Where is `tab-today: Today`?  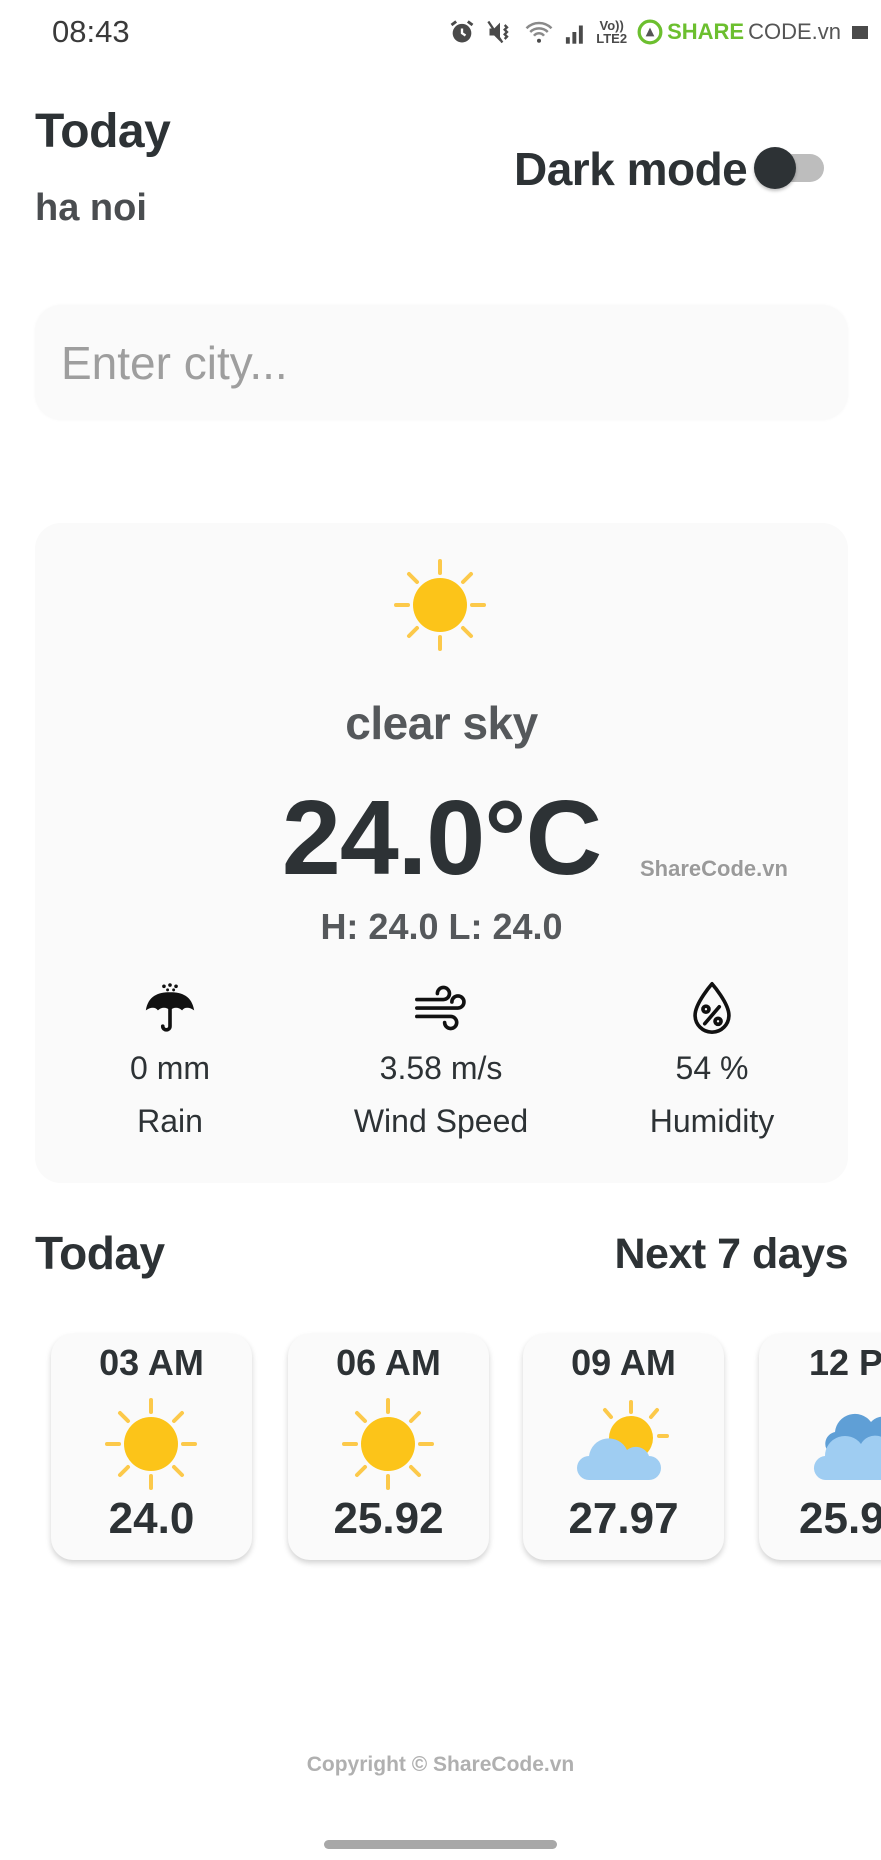 tab-today: Today is located at coordinates (100, 1253).